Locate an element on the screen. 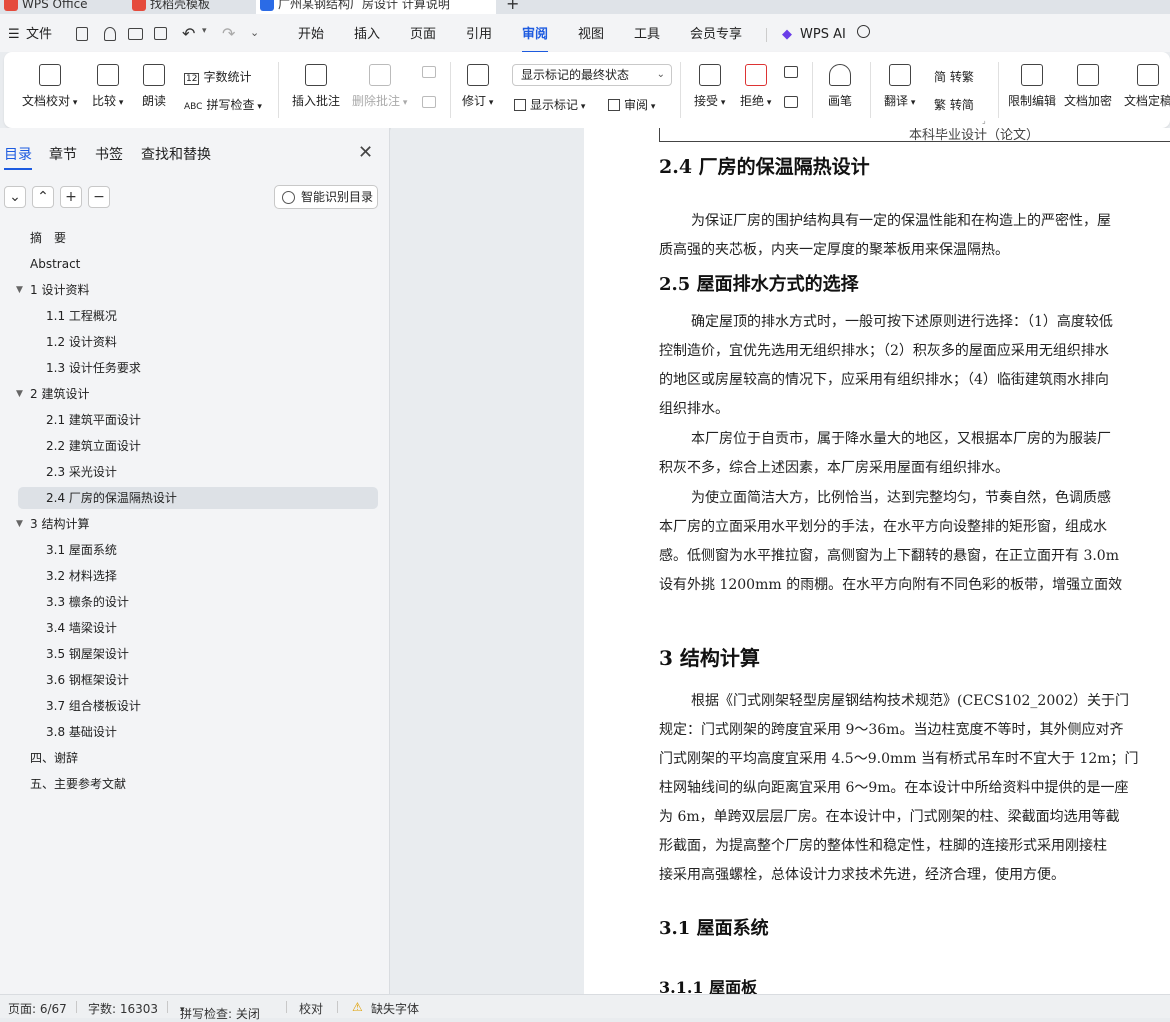 This screenshot has width=1170, height=1022. insert-comment-button: 插入批注 is located at coordinates (316, 86).